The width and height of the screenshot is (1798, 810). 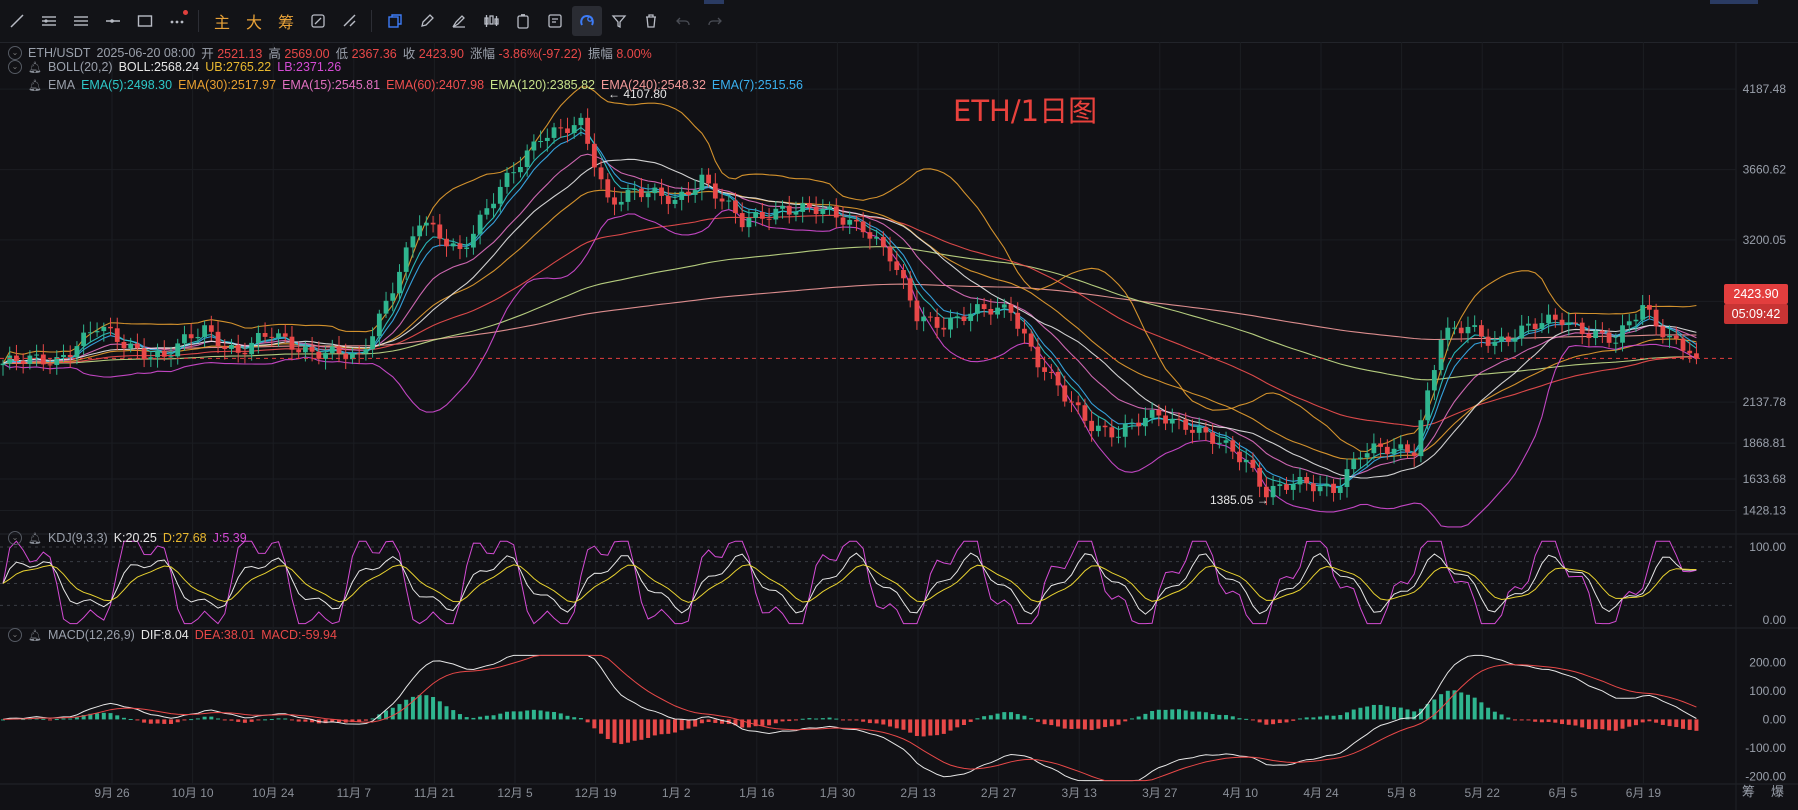 What do you see at coordinates (1562, 793) in the screenshot?
I see `x-tick-label: 6月 5` at bounding box center [1562, 793].